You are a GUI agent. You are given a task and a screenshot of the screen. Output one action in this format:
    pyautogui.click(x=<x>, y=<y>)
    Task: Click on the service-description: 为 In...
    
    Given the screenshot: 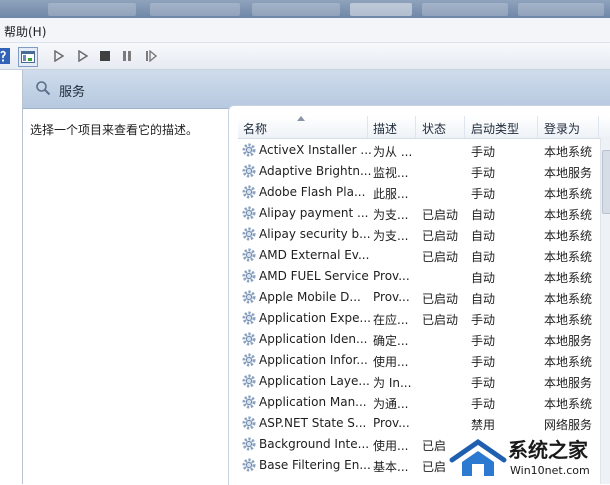 What is the action you would take?
    pyautogui.click(x=392, y=383)
    